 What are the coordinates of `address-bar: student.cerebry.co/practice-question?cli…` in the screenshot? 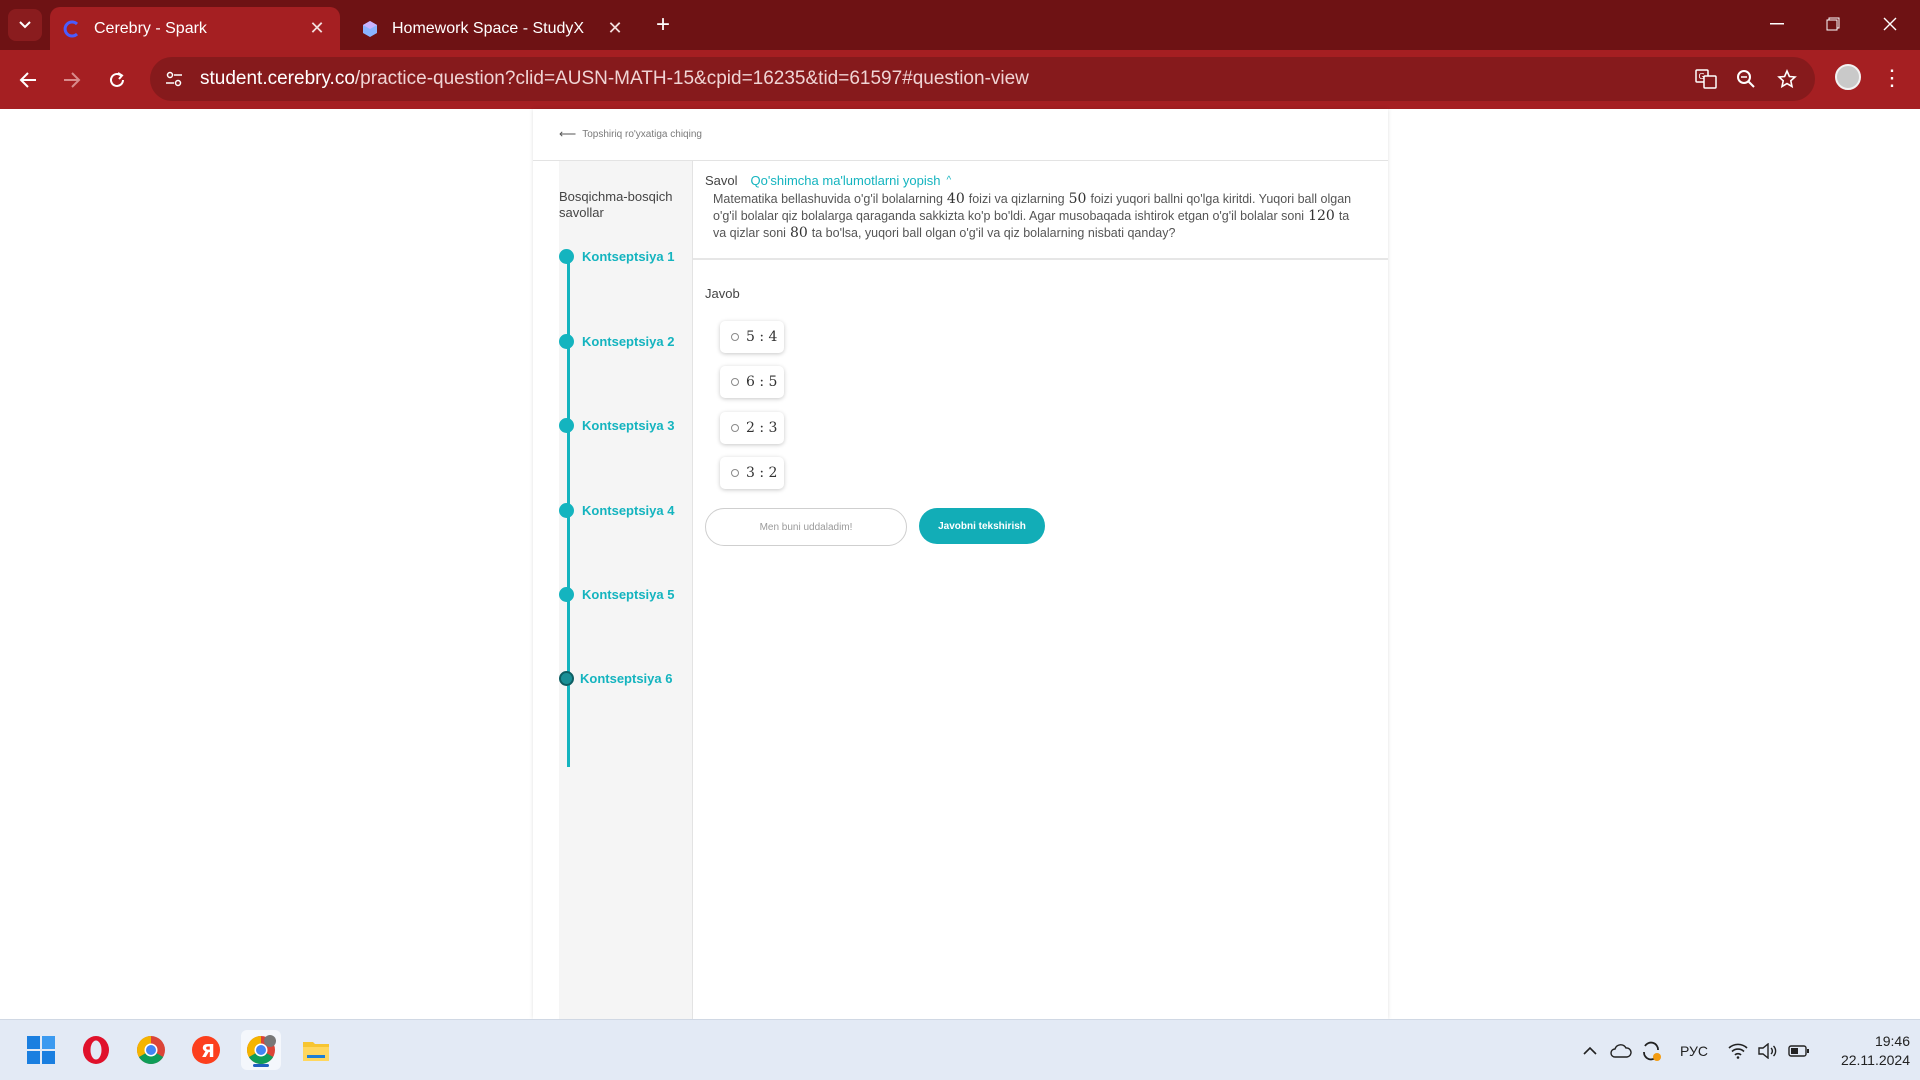 It's located at (982, 79).